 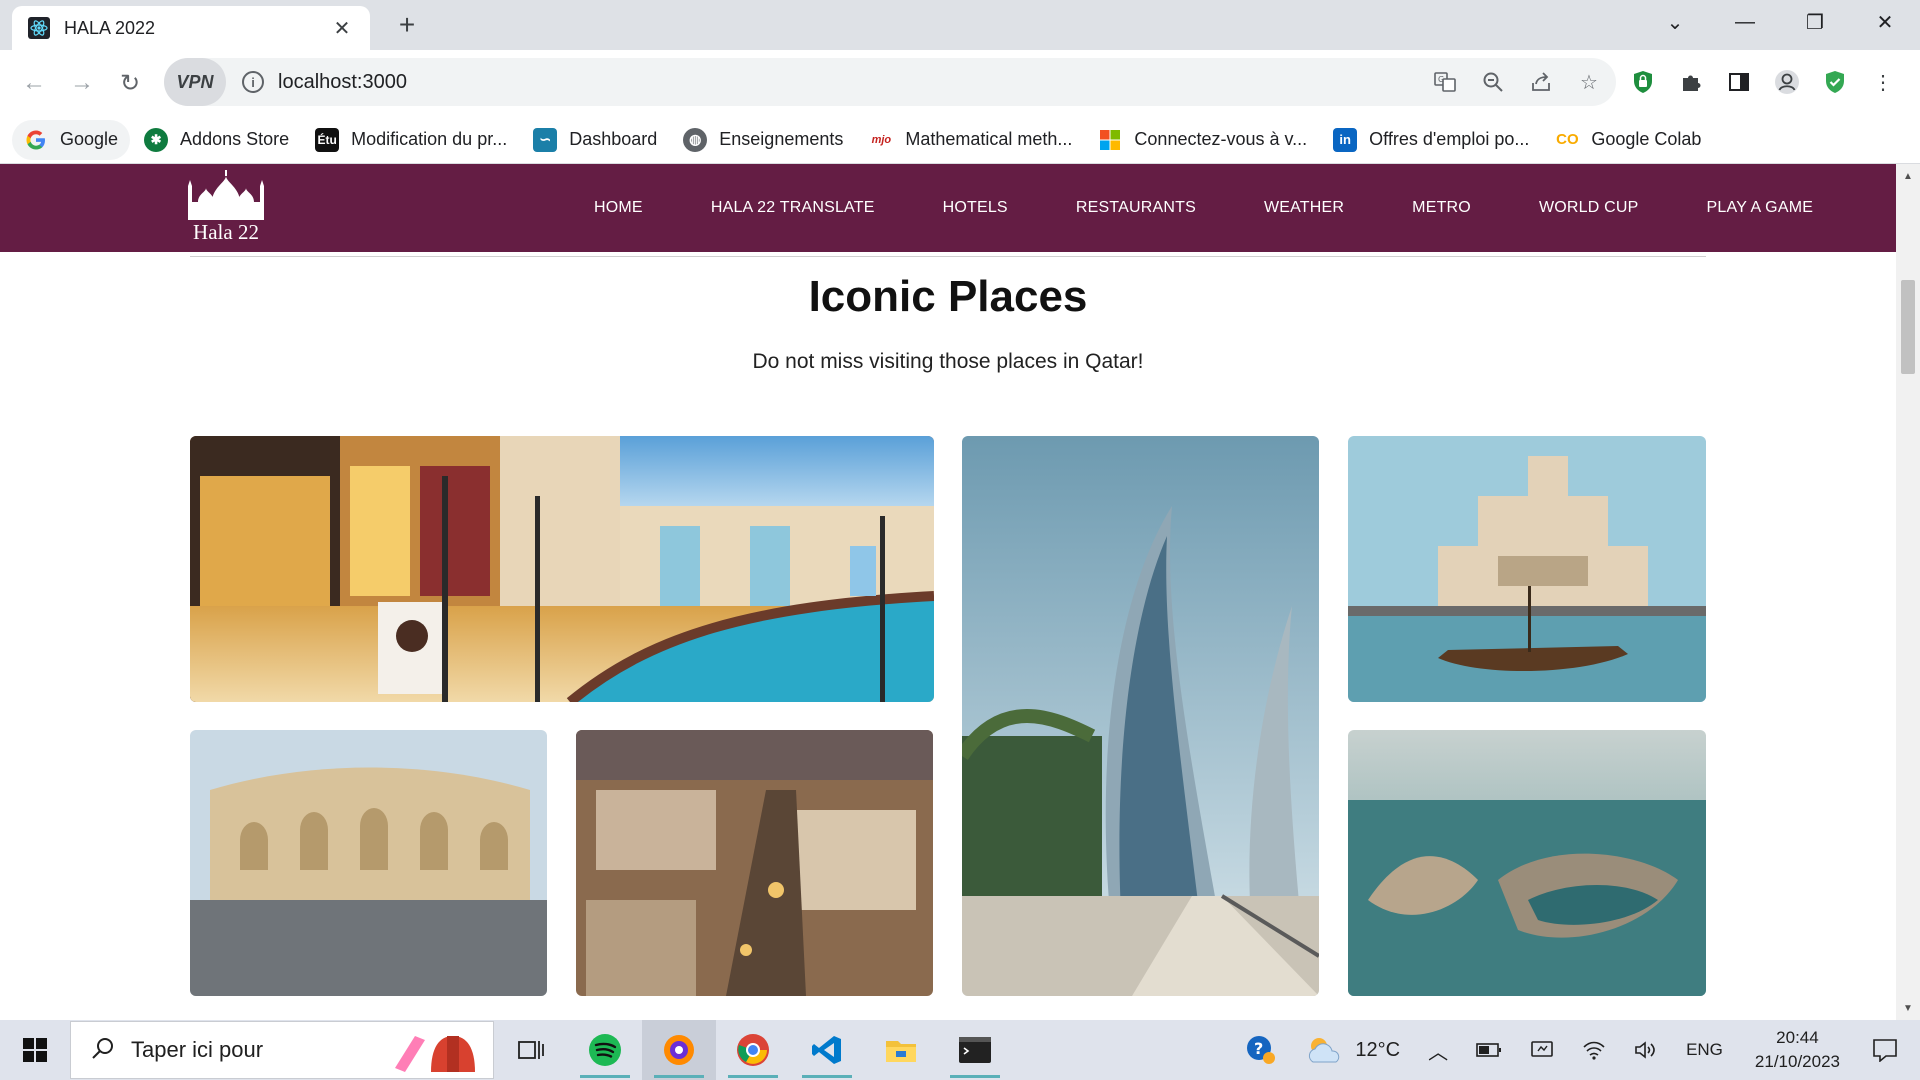 What do you see at coordinates (754, 863) in the screenshot?
I see `photo-souq-waqif` at bounding box center [754, 863].